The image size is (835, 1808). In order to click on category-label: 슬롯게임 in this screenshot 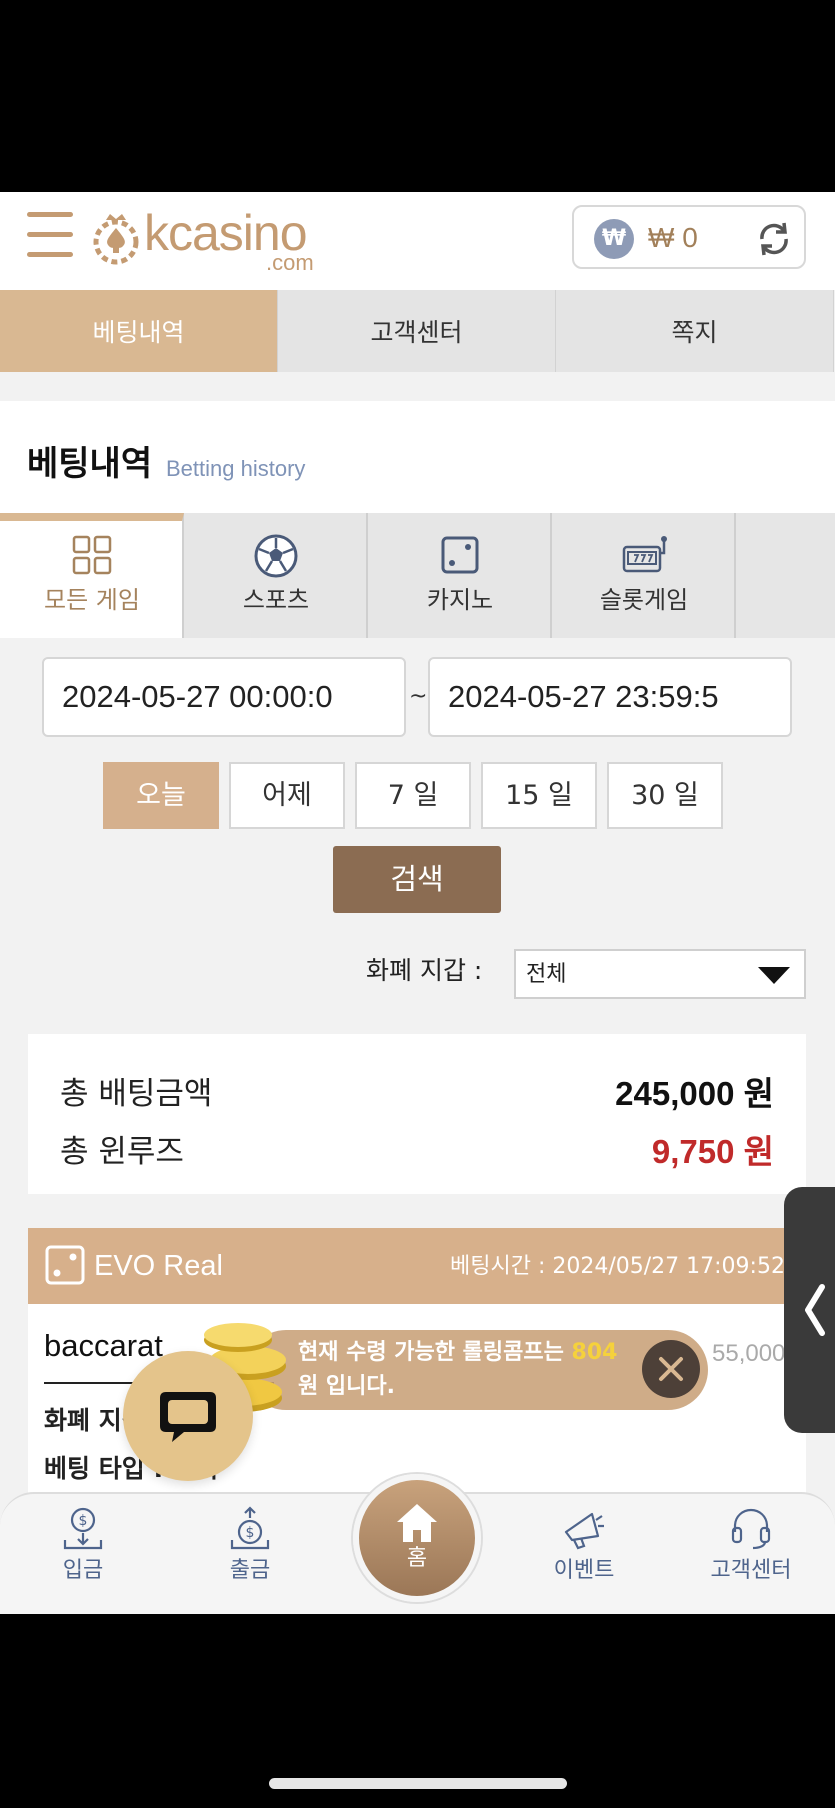, I will do `click(644, 600)`.